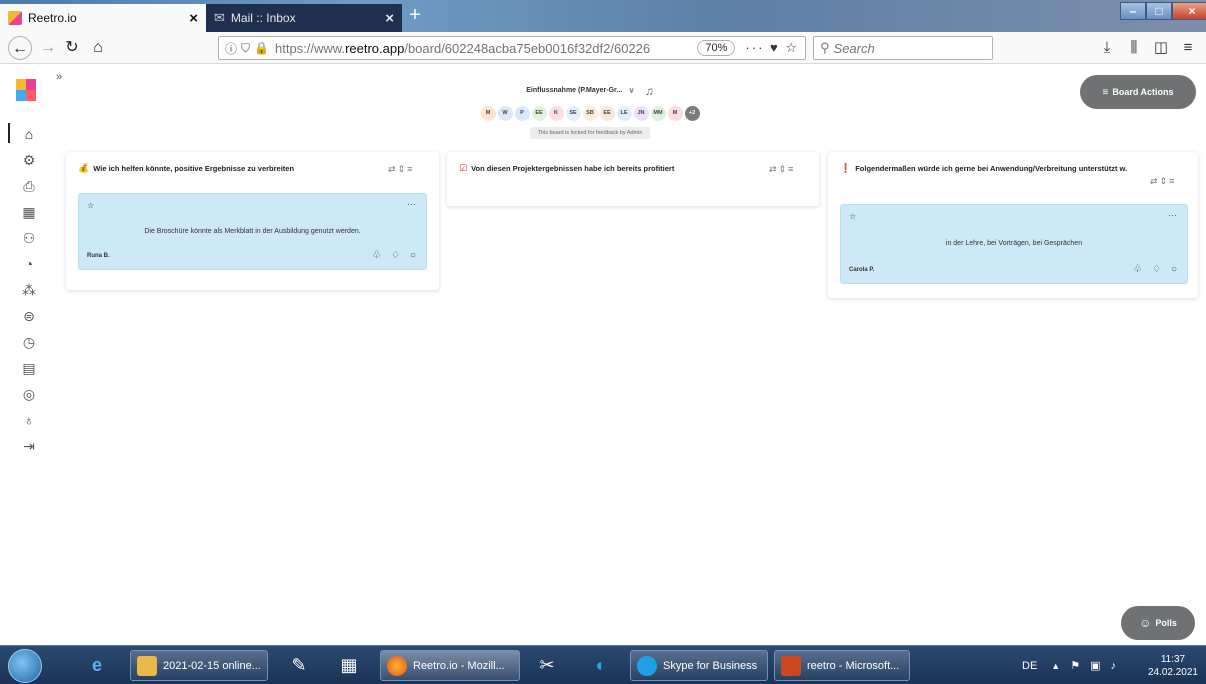 The image size is (1206, 684). What do you see at coordinates (547, 665) in the screenshot?
I see `snipping-tool-icon: ✂` at bounding box center [547, 665].